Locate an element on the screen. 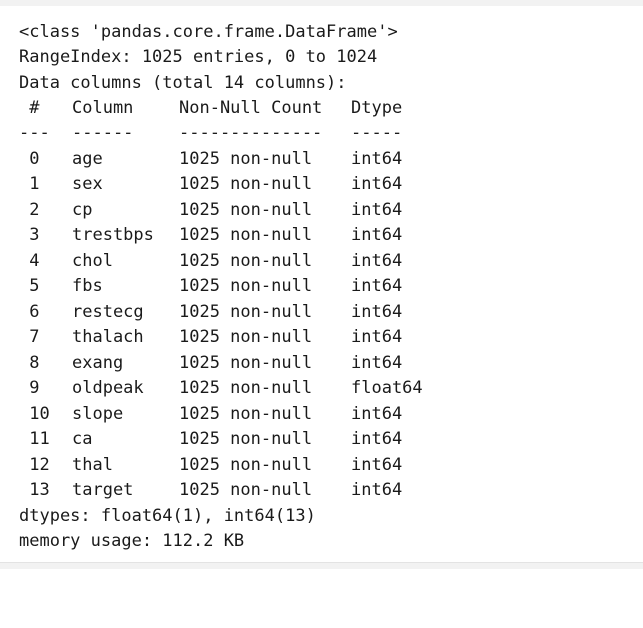 This screenshot has height=628, width=643. row-column-name: thalach is located at coordinates (108, 337).